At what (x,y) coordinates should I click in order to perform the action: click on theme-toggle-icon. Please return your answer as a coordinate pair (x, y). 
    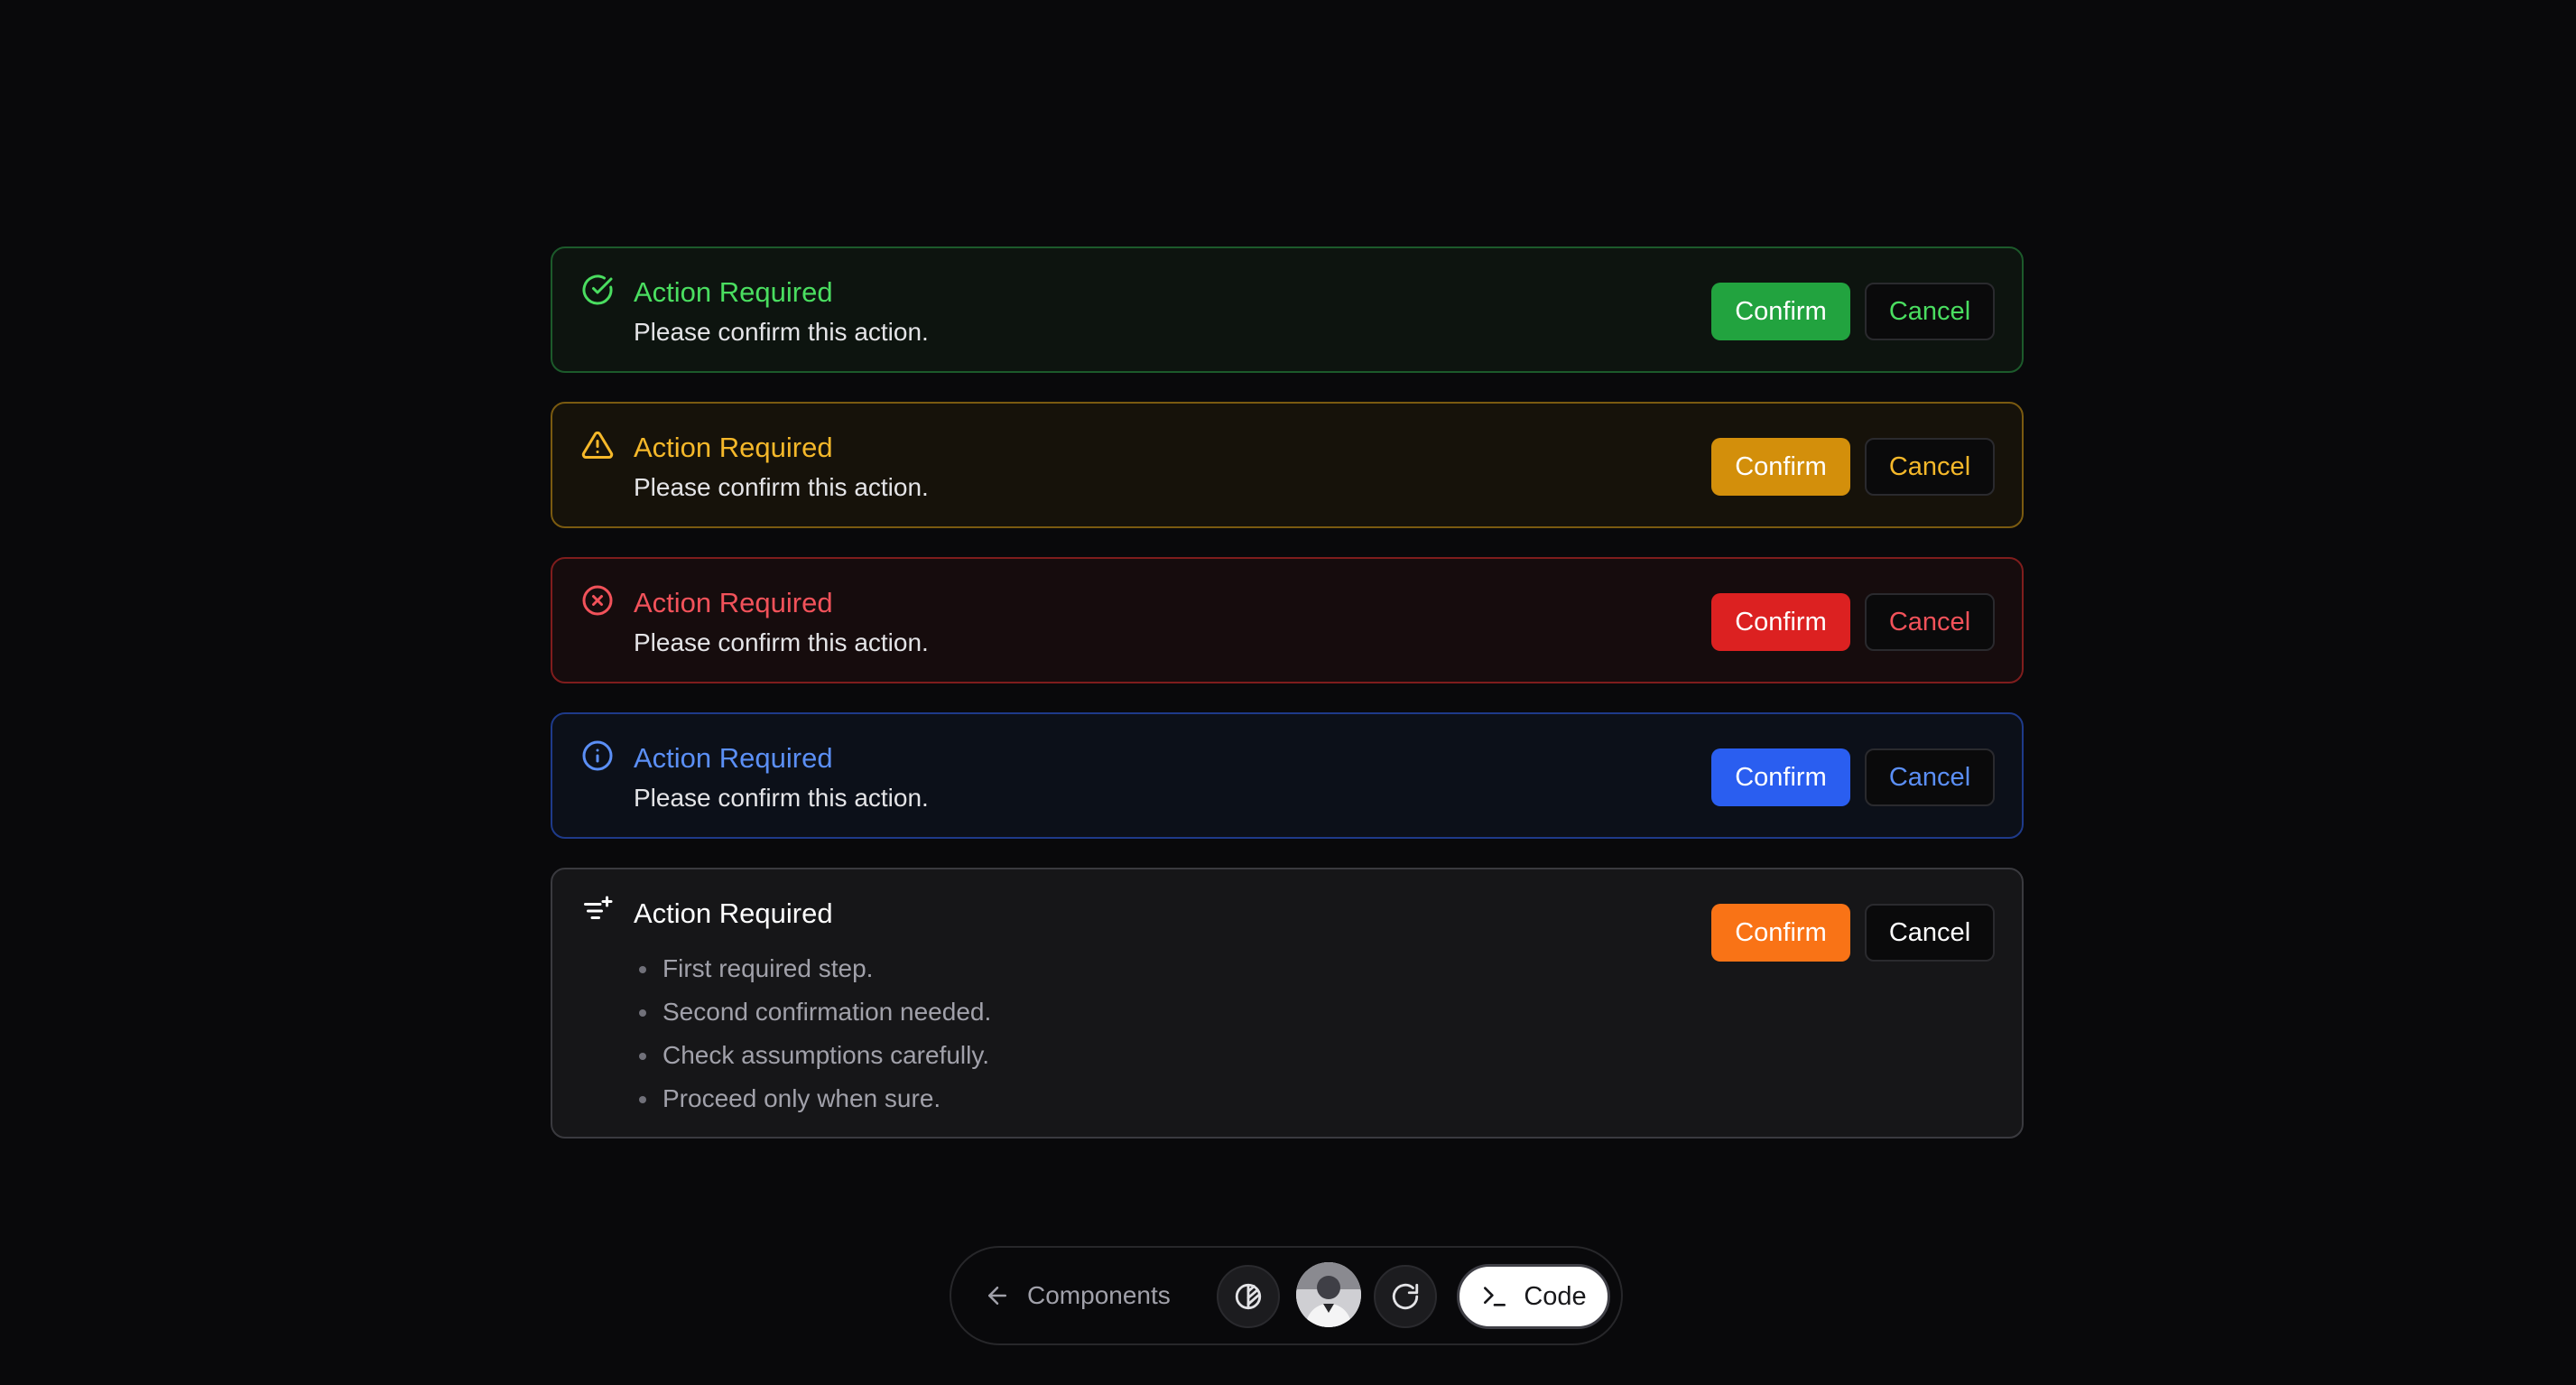
    Looking at the image, I should click on (1248, 1296).